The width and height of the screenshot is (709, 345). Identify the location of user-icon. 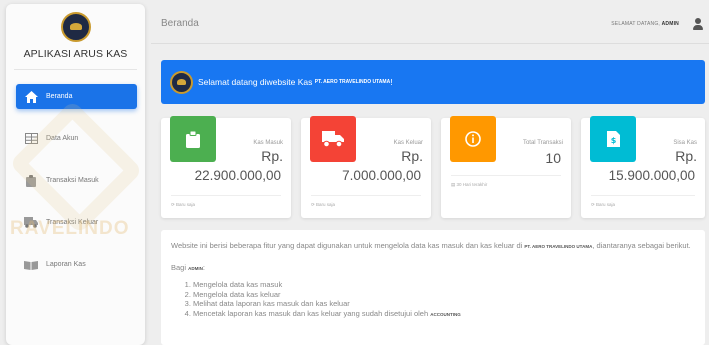
(698, 24).